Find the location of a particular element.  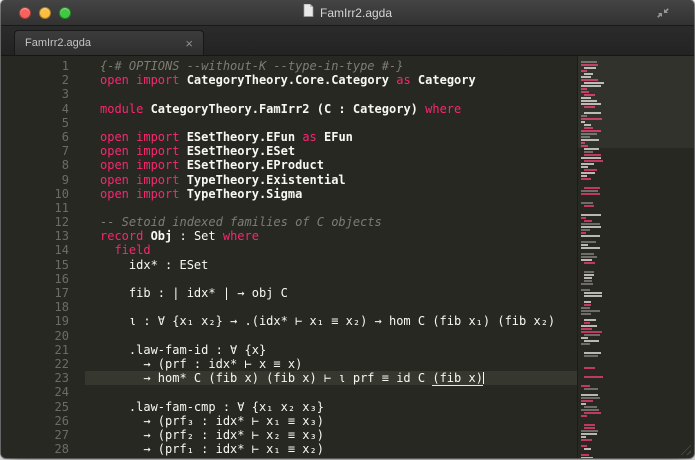

line-number: 21 is located at coordinates (61, 349).